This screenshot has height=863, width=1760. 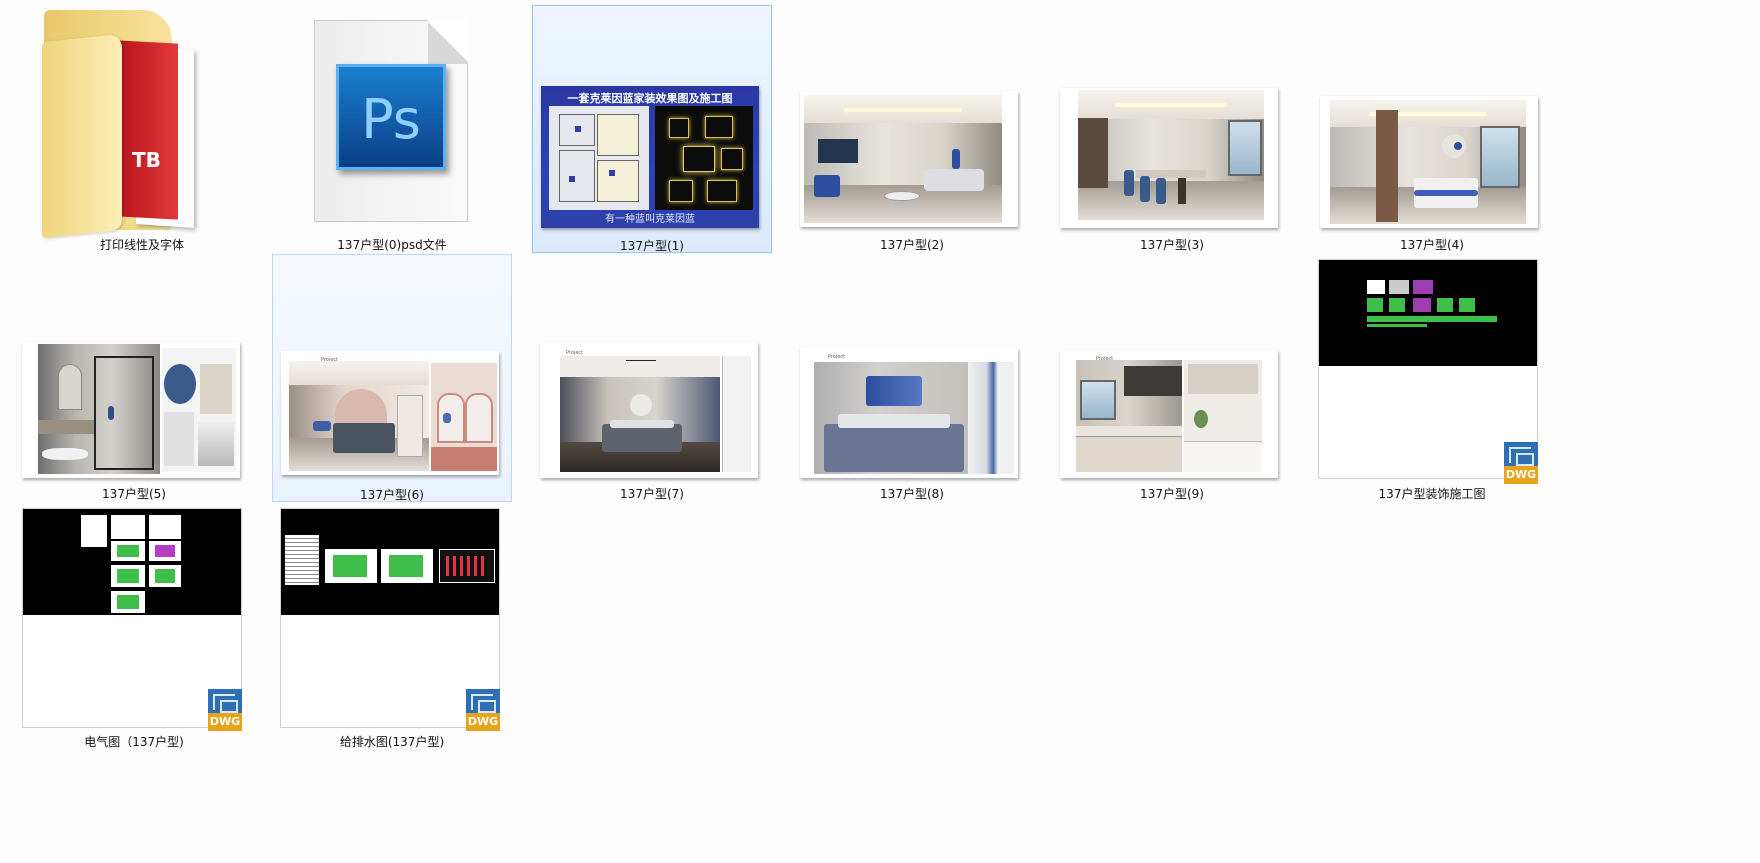 I want to click on thumbnail-kids-bedroom: Project, so click(x=390, y=413).